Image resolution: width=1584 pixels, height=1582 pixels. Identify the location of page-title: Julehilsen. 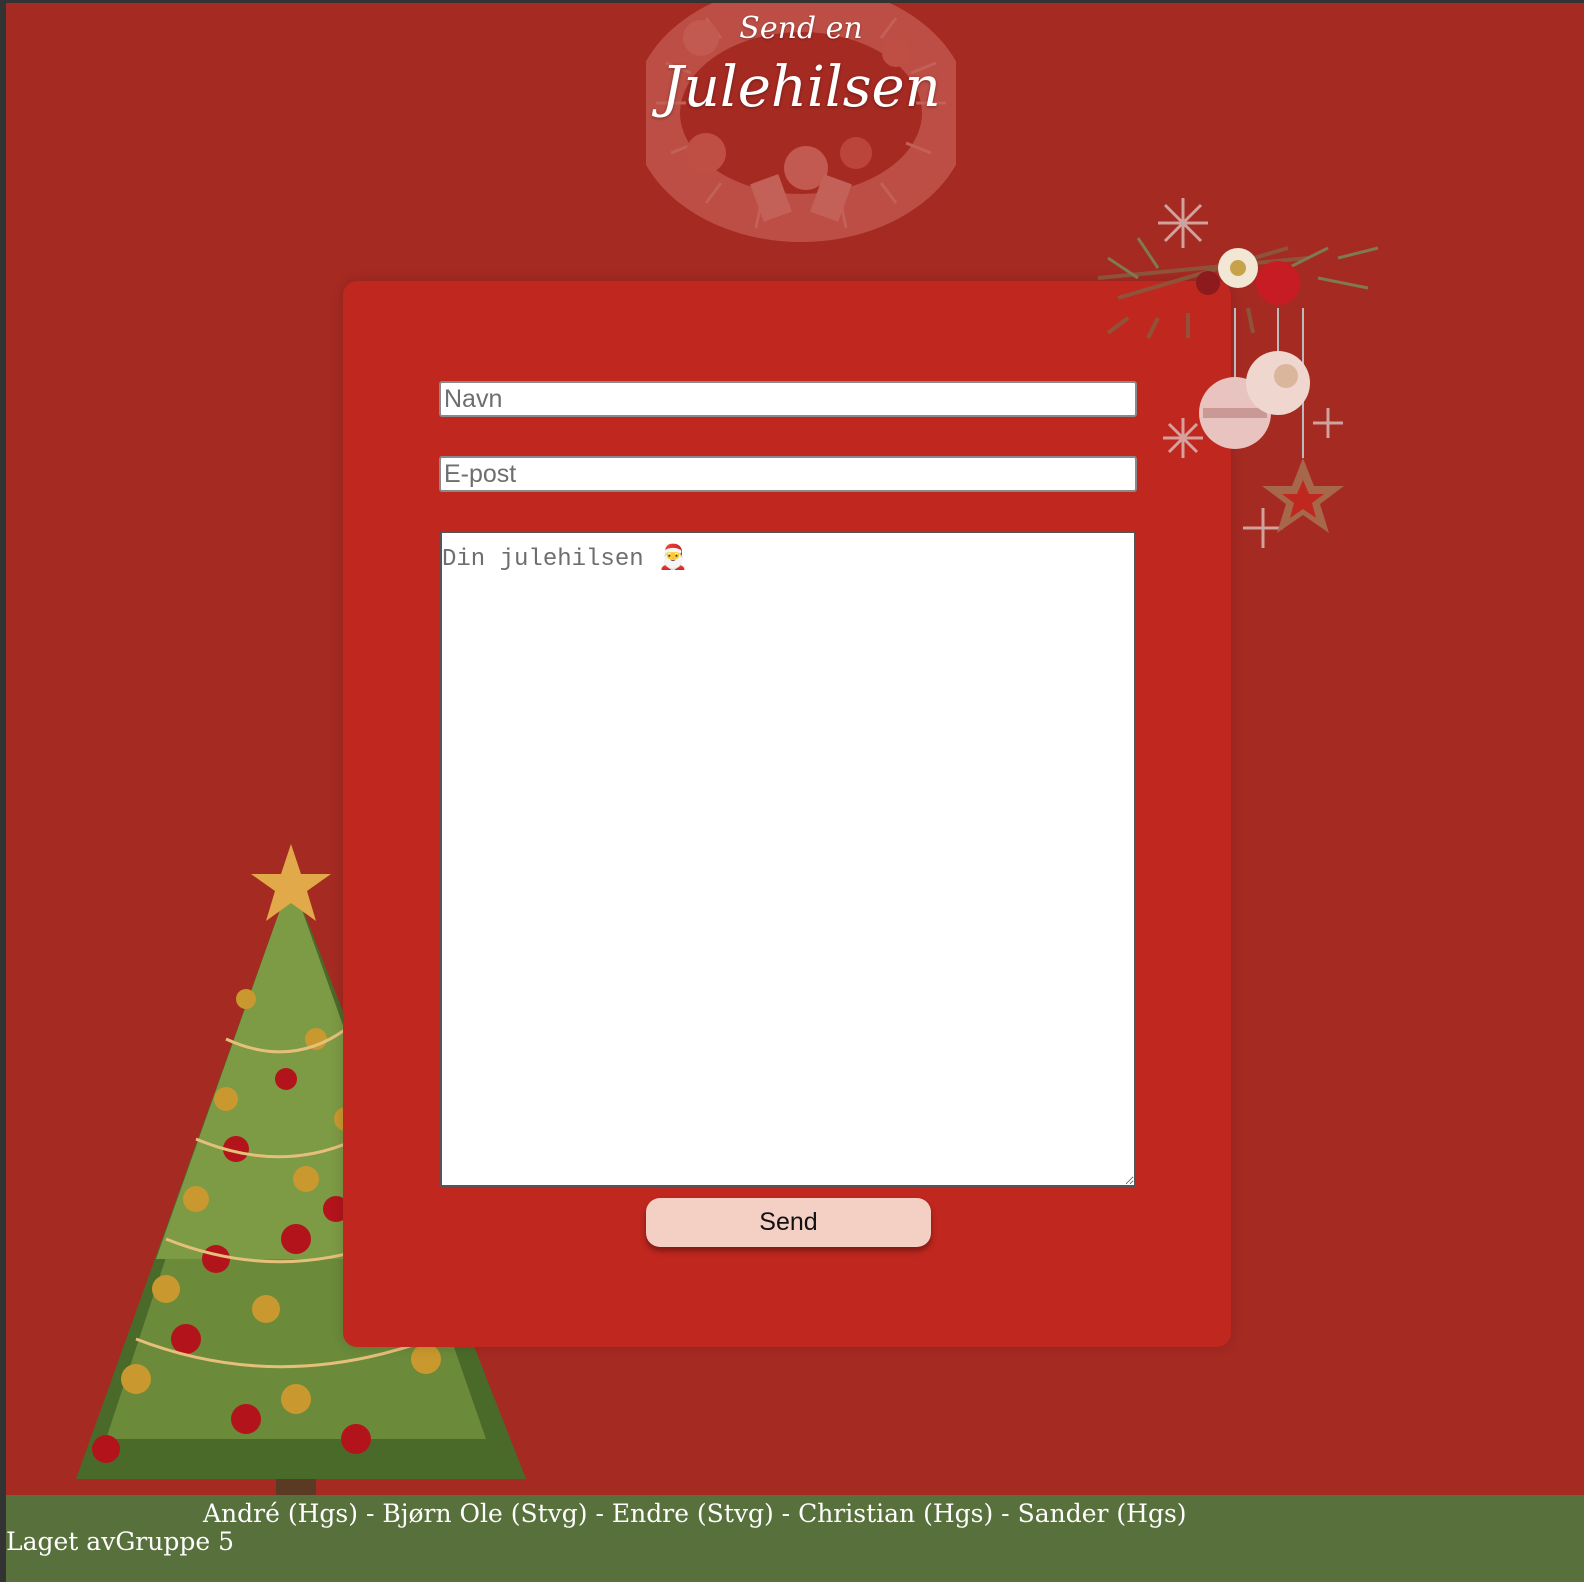
(801, 87).